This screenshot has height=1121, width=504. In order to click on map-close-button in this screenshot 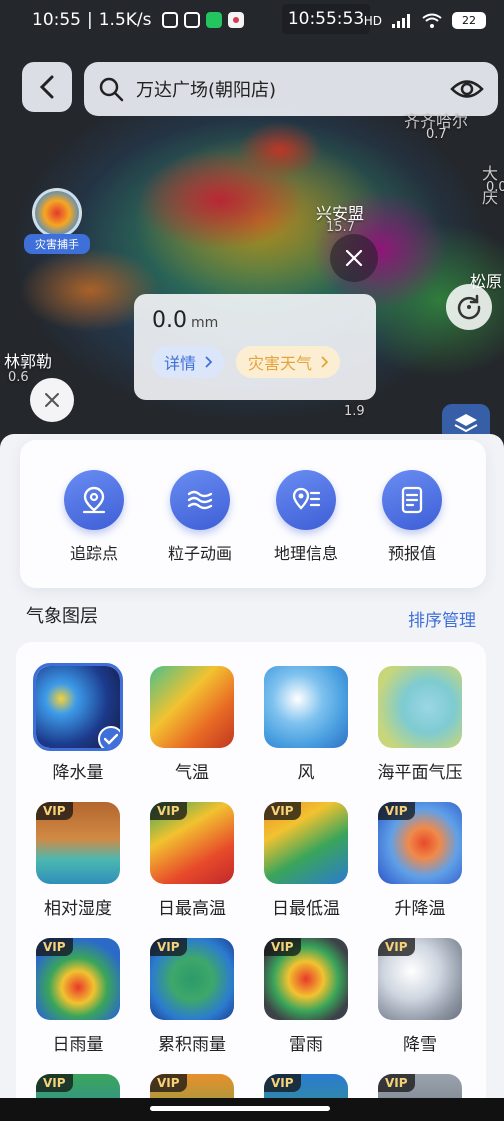, I will do `click(354, 258)`.